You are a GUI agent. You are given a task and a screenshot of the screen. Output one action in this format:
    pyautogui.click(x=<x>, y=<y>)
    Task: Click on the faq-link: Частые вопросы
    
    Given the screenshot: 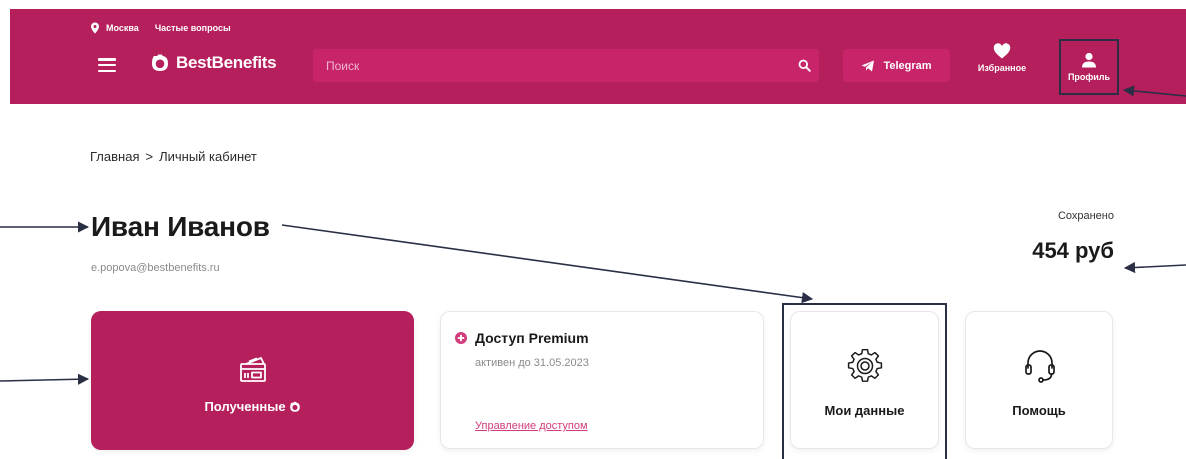 What is the action you would take?
    pyautogui.click(x=193, y=28)
    